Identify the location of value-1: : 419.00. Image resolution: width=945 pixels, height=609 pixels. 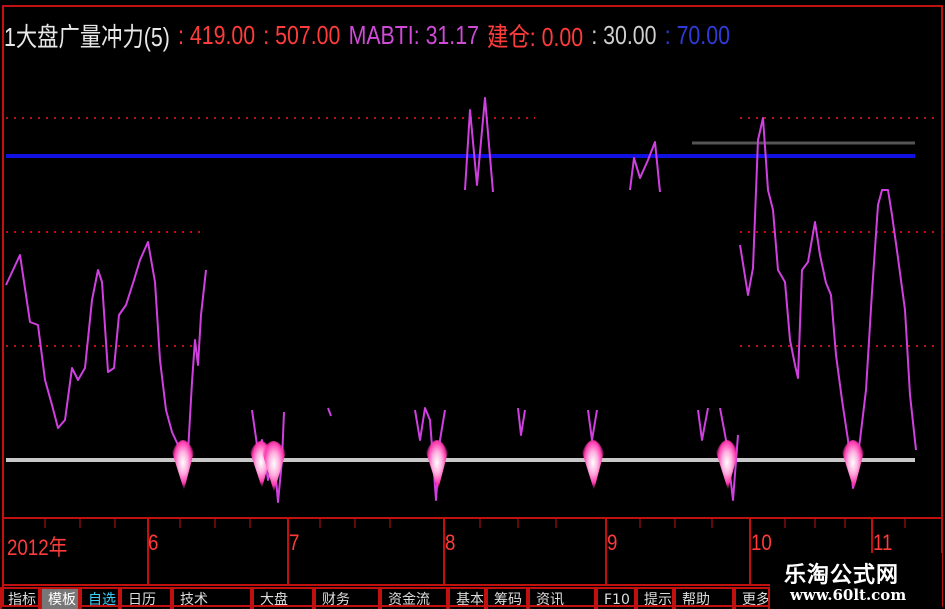
(217, 34).